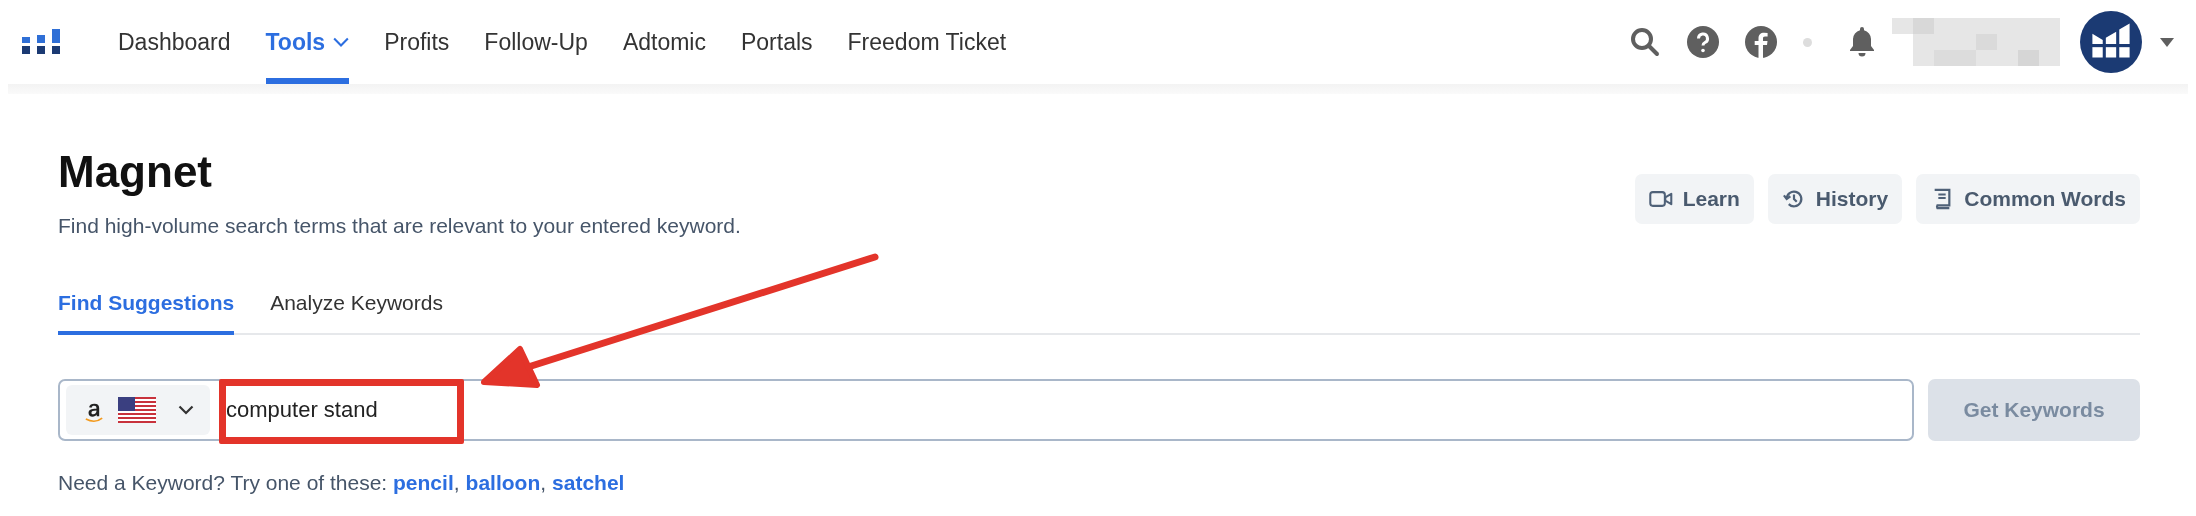 The width and height of the screenshot is (2196, 516). I want to click on search-icon, so click(1645, 42).